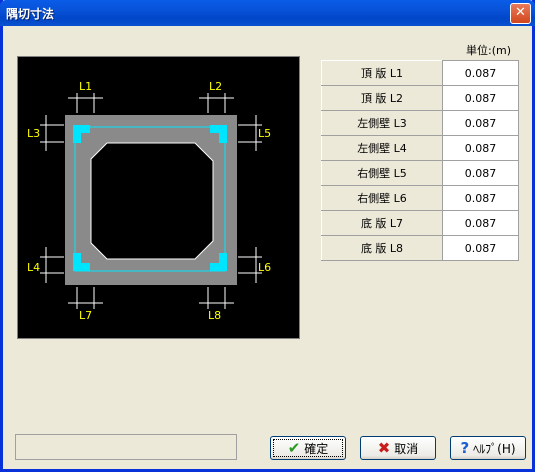 This screenshot has height=472, width=535. Describe the element at coordinates (382, 173) in the screenshot. I see `row-label: 右側壁 L5` at that location.